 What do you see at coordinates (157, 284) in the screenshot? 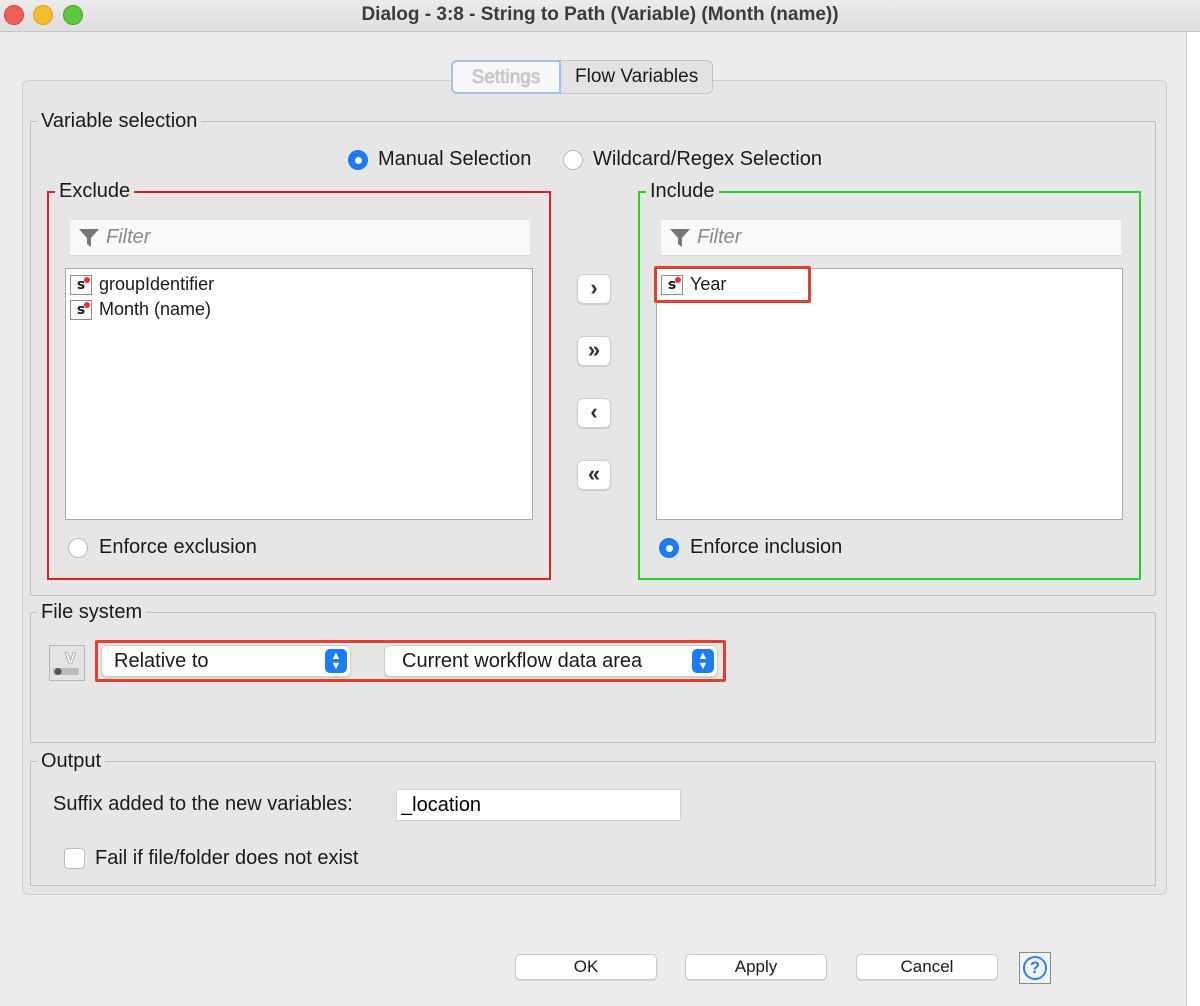
I see `exclude-item-label: groupIdentifier` at bounding box center [157, 284].